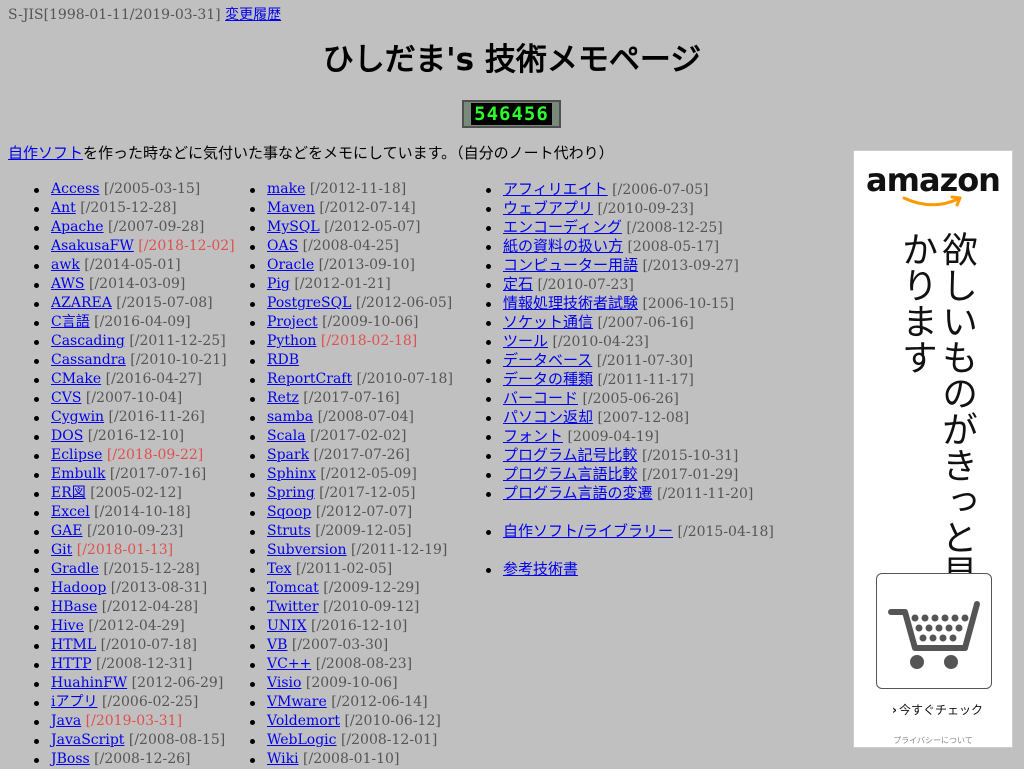 This screenshot has width=1024, height=769. What do you see at coordinates (291, 474) in the screenshot?
I see `topic-link: Sphinx` at bounding box center [291, 474].